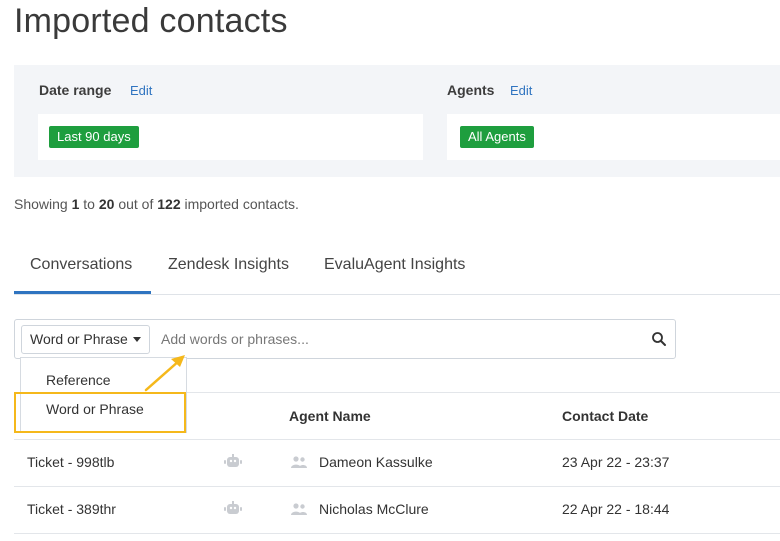 Image resolution: width=780 pixels, height=541 pixels. I want to click on active-tab-indicator, so click(82, 292).